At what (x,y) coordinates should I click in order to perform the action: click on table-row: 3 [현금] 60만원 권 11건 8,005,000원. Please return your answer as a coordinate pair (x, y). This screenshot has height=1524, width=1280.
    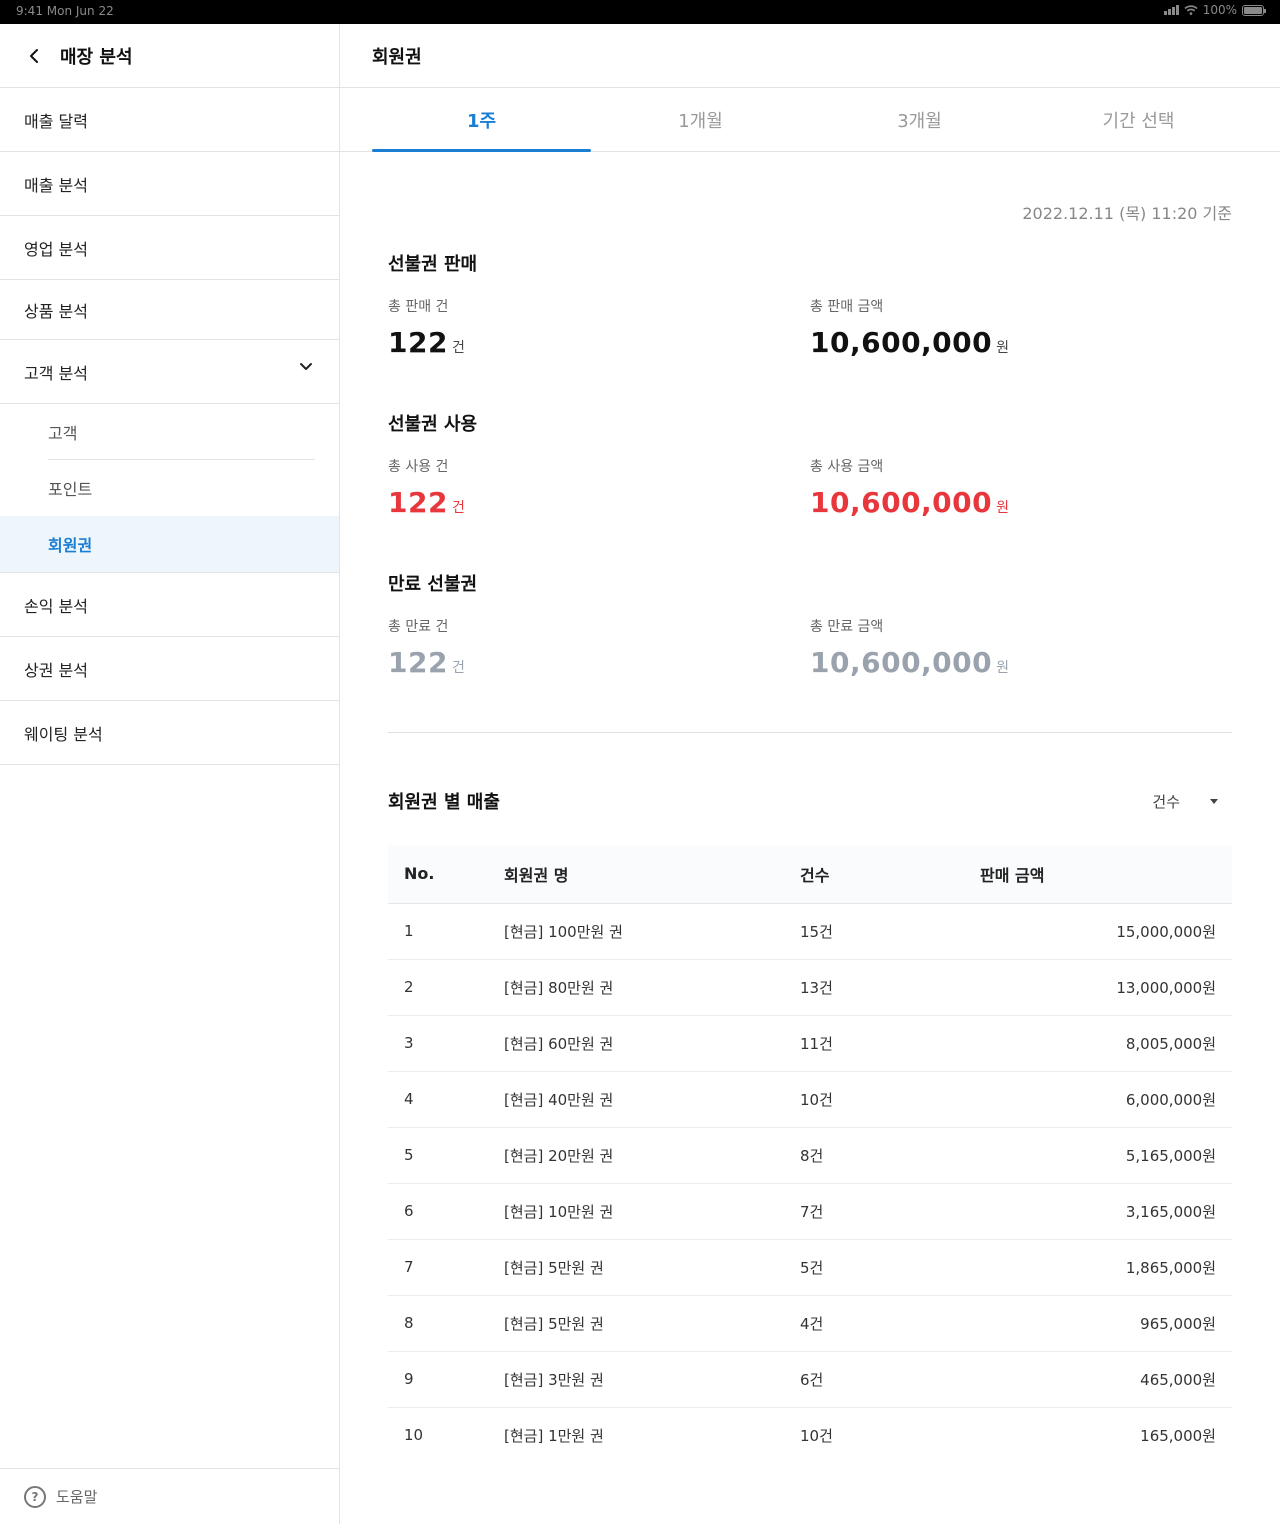
    Looking at the image, I should click on (810, 1043).